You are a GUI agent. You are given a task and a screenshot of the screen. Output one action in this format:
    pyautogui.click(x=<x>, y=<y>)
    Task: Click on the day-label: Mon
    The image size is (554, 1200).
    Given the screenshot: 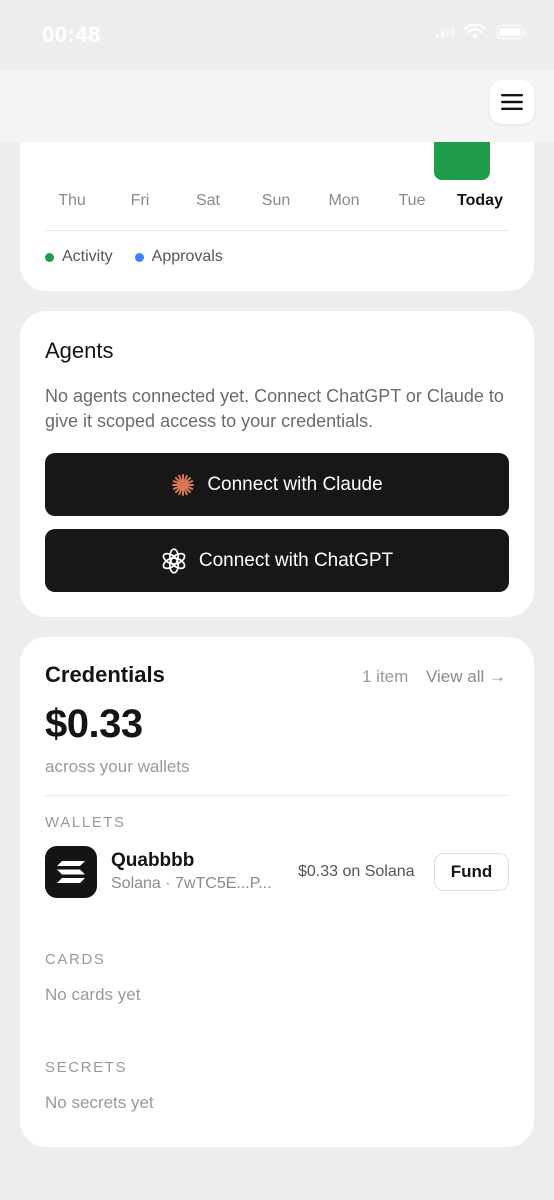 What is the action you would take?
    pyautogui.click(x=344, y=200)
    